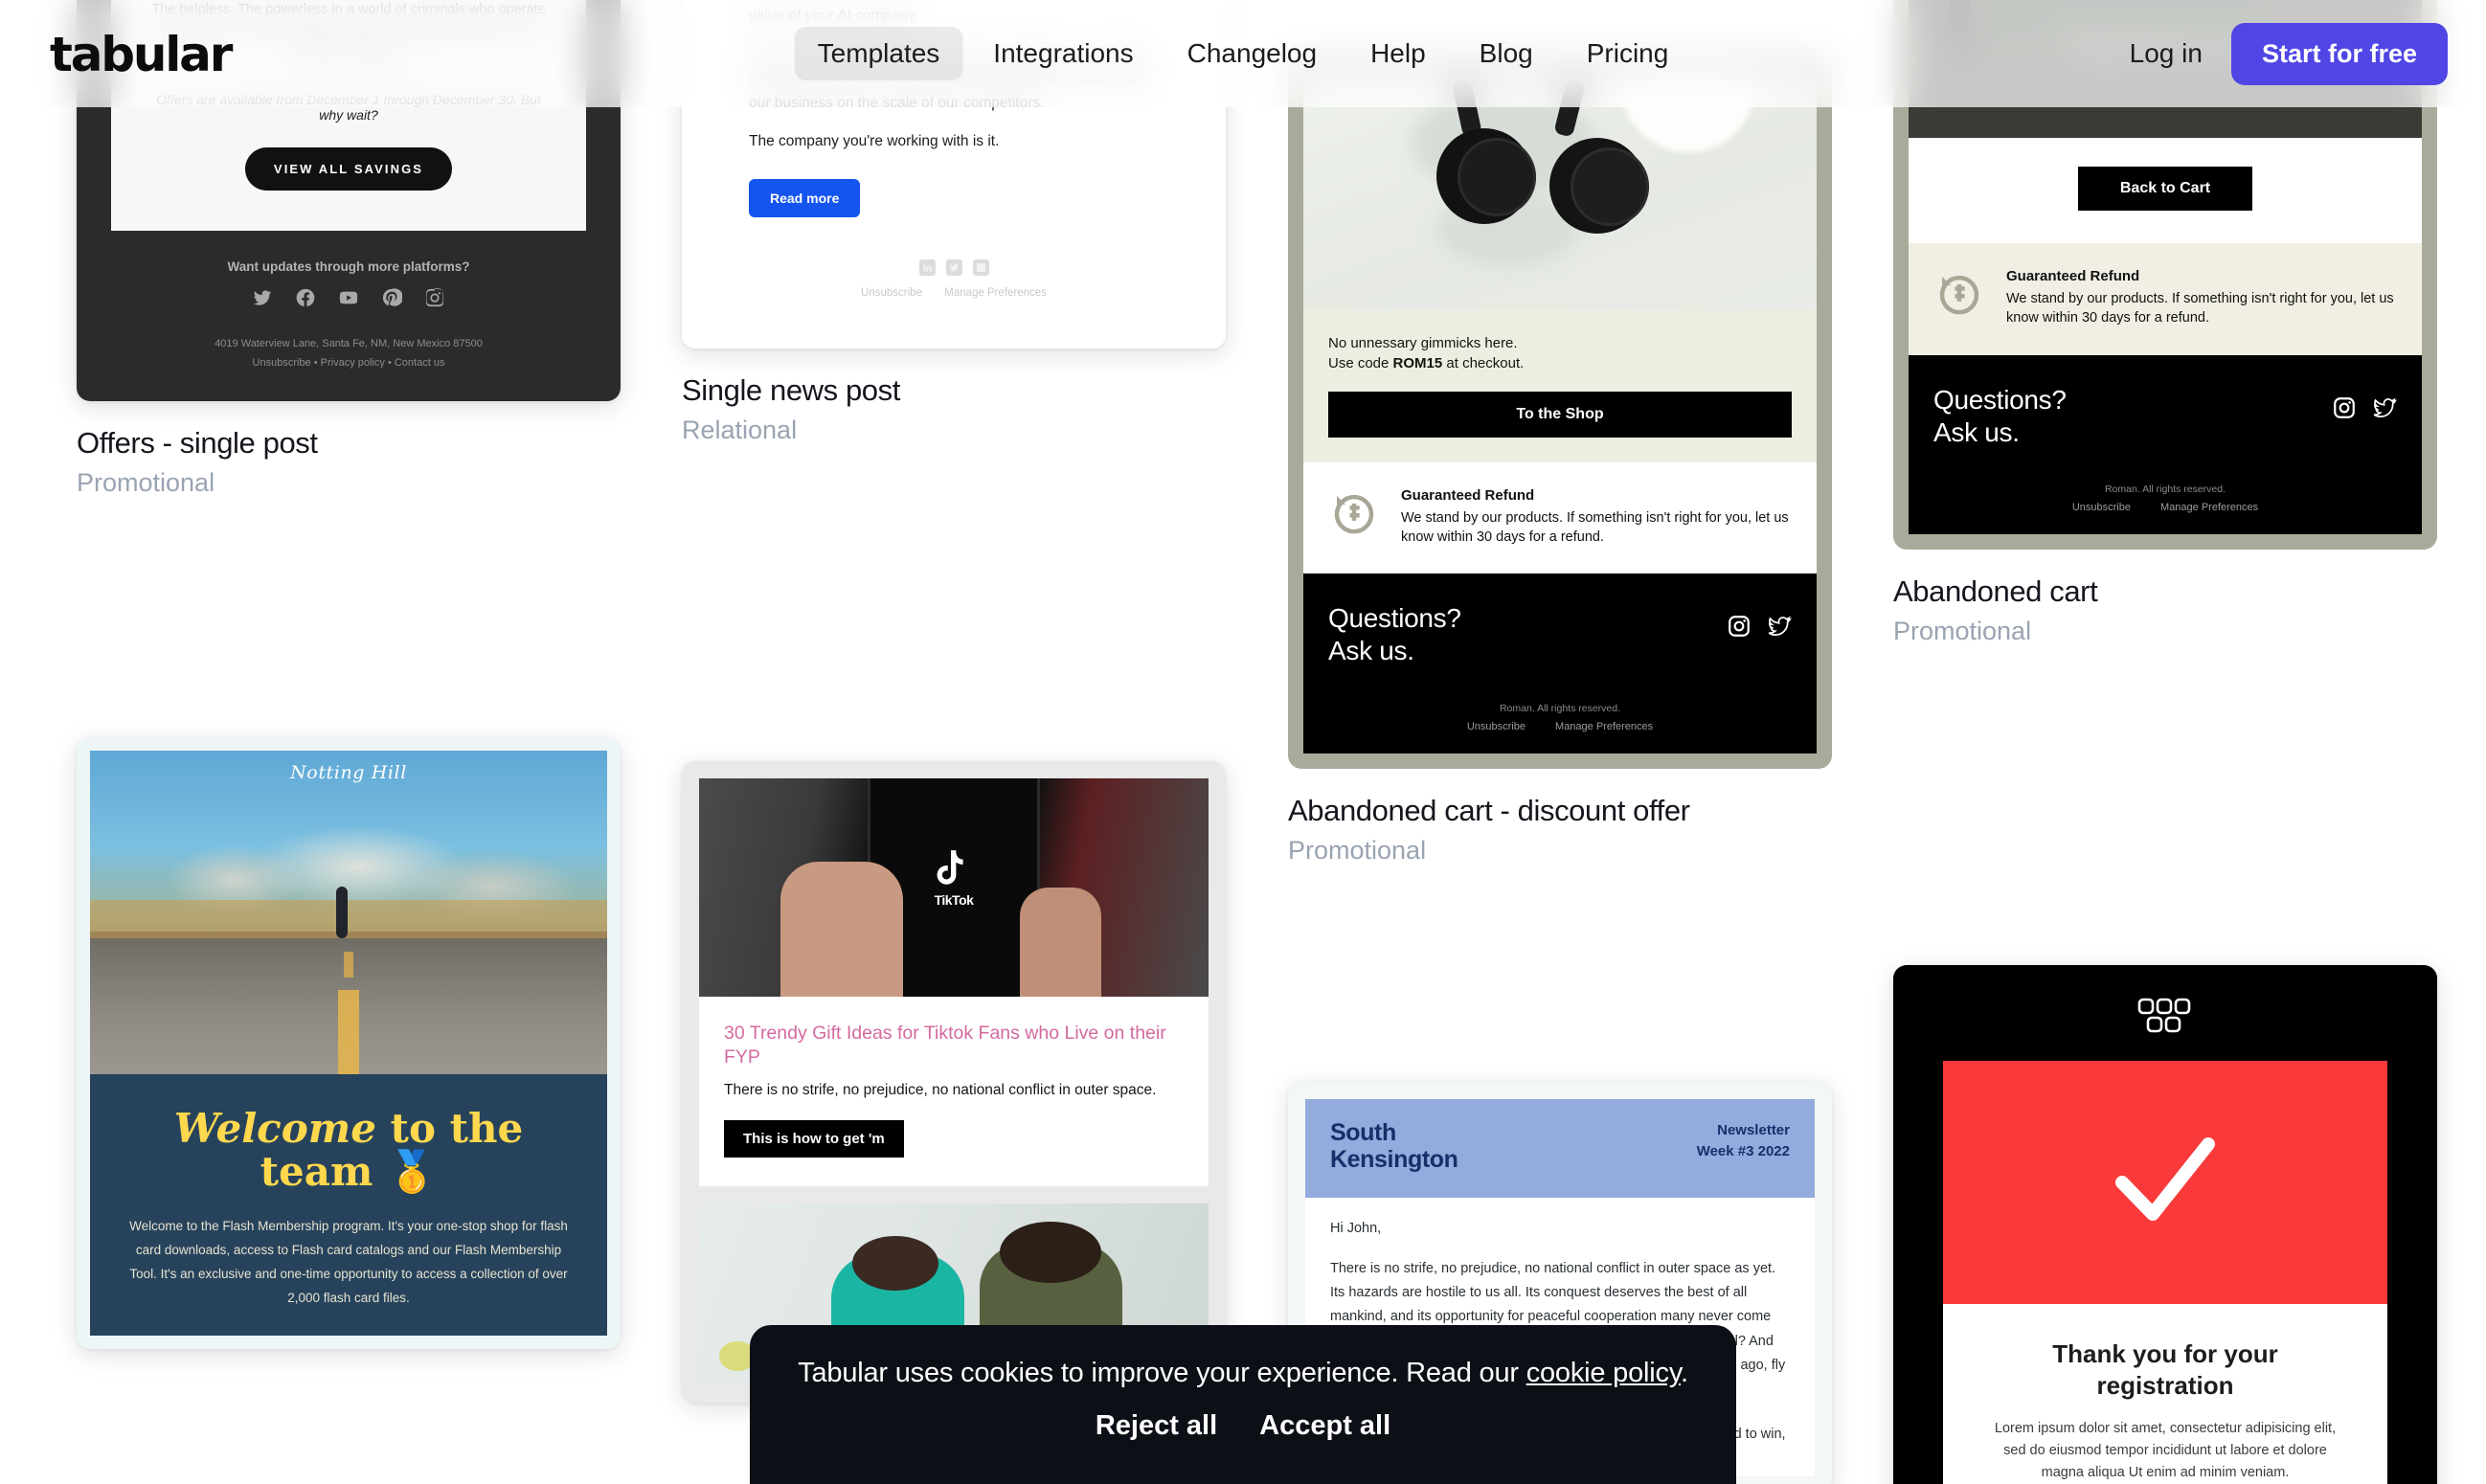 This screenshot has height=1484, width=2486. I want to click on template-title: Abandoned cart, so click(1996, 590).